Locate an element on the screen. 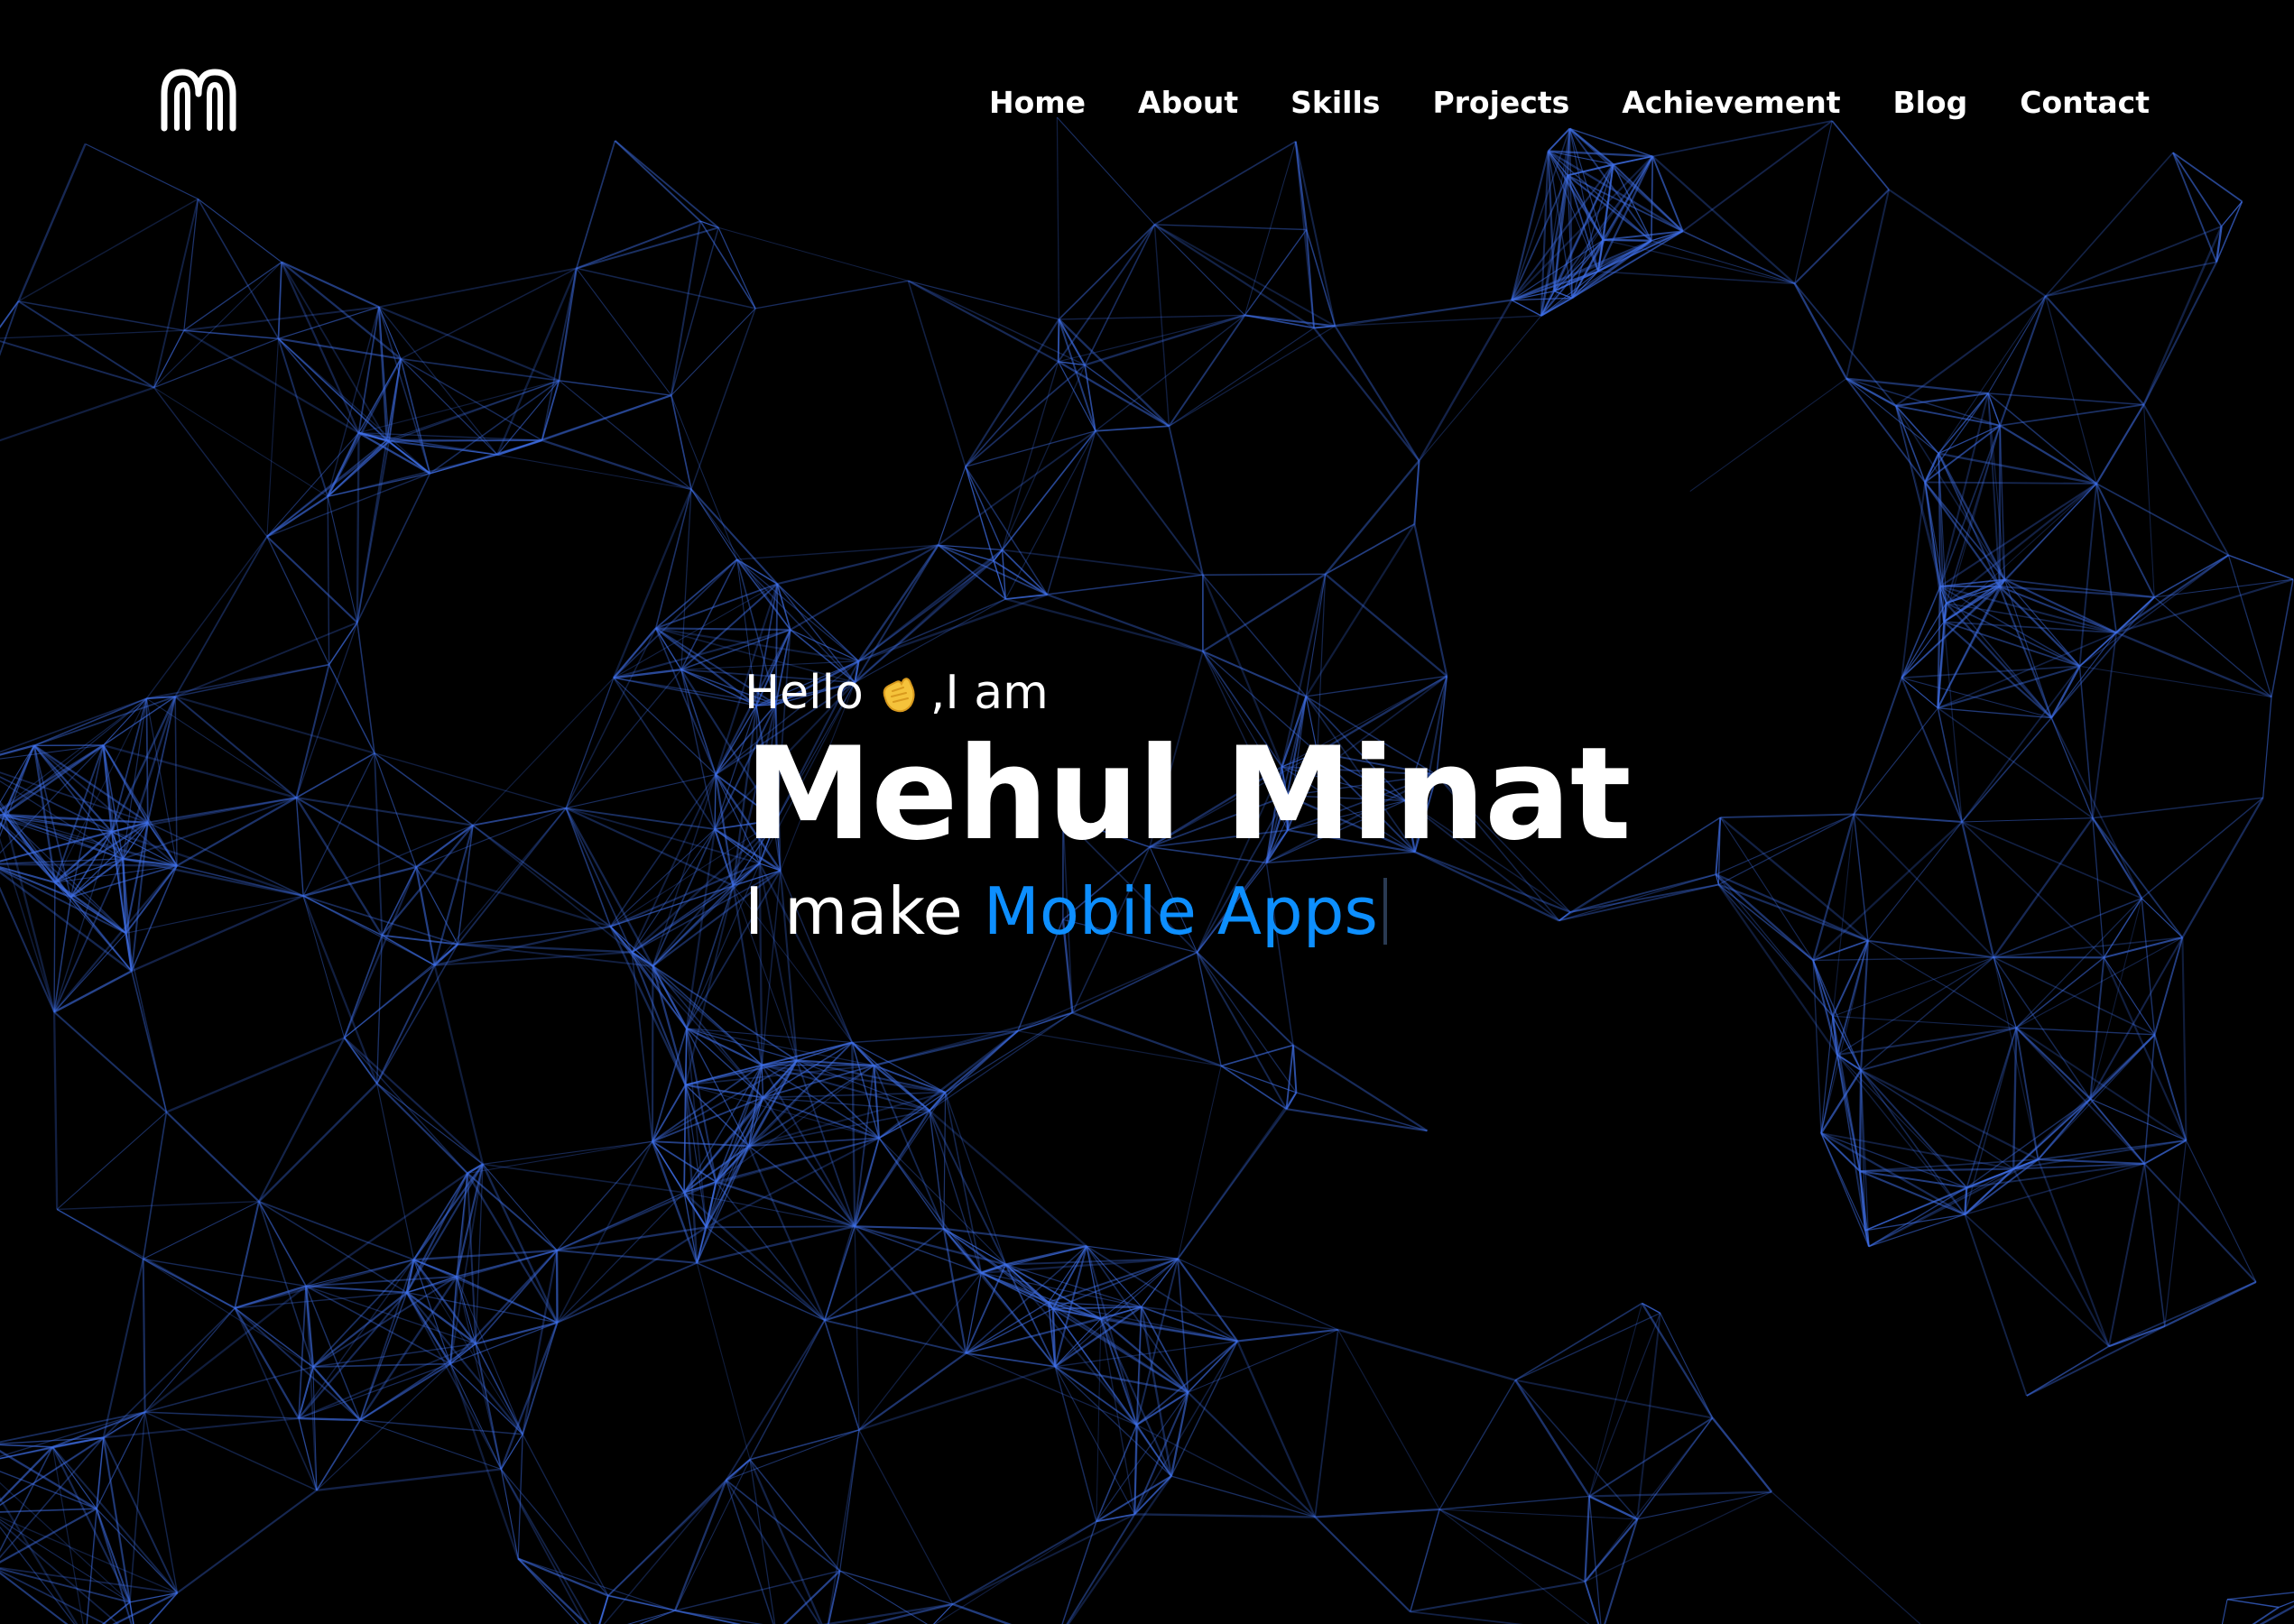  nav-contact: Contact is located at coordinates (2085, 102).